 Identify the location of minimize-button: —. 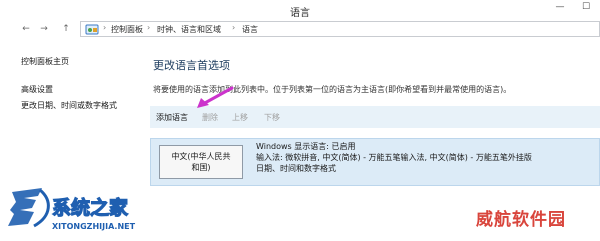
(560, 7).